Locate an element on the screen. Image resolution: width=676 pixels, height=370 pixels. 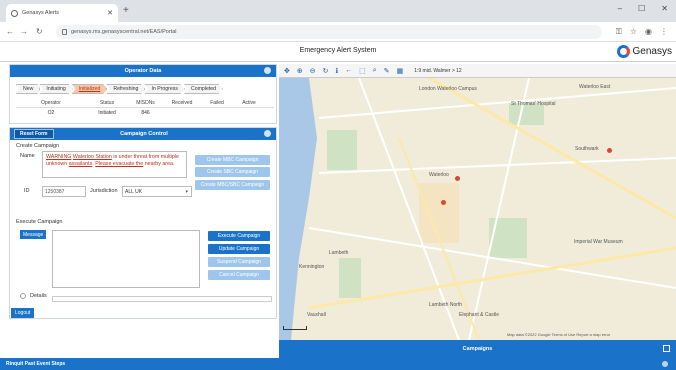
message-input is located at coordinates (126, 259).